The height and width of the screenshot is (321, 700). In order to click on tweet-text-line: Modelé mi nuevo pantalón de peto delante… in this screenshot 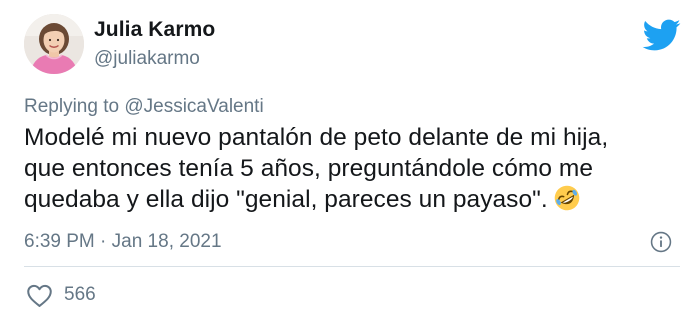, I will do `click(316, 137)`.